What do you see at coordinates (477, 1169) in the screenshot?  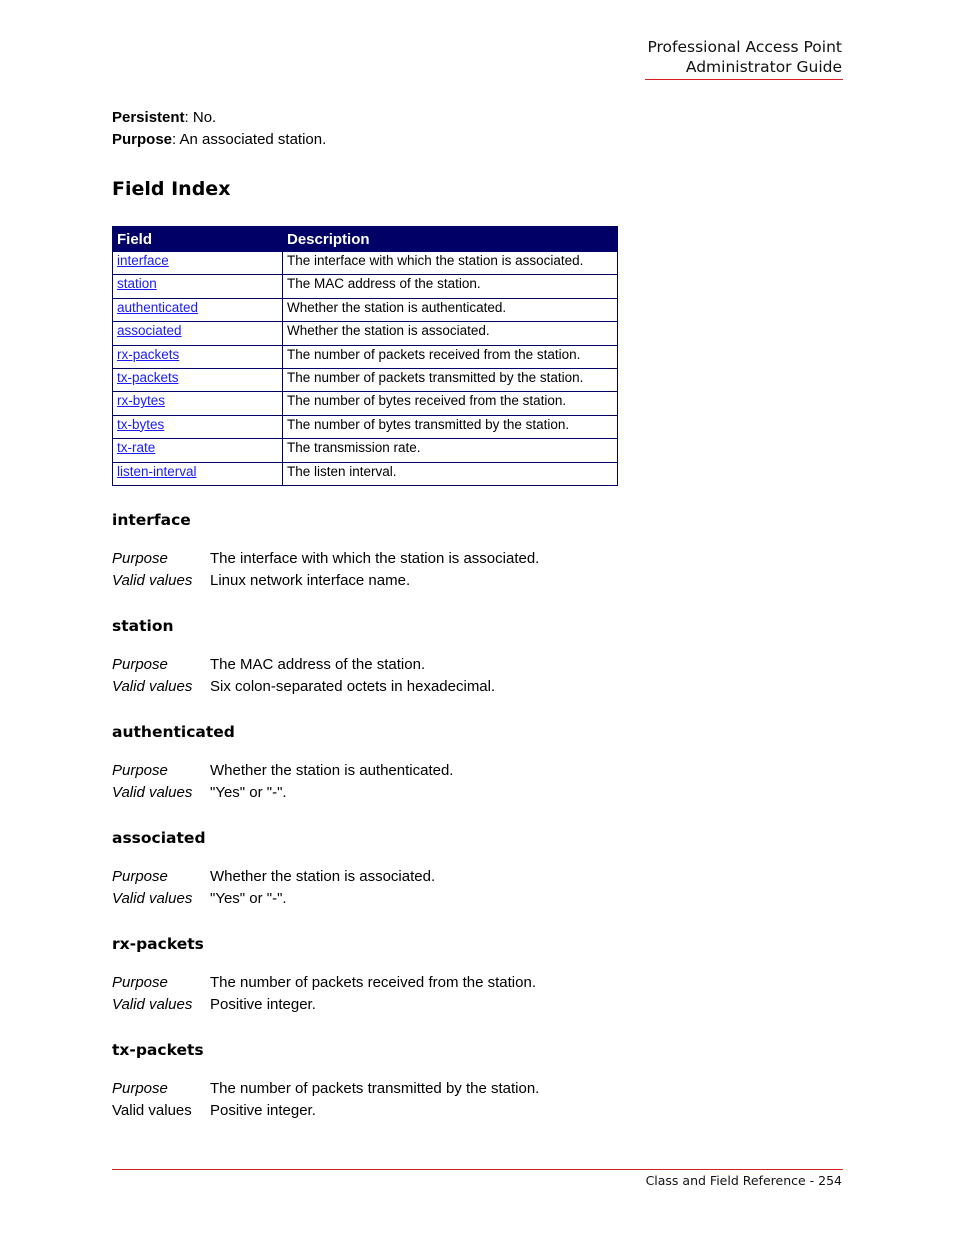 I see `footer-divider` at bounding box center [477, 1169].